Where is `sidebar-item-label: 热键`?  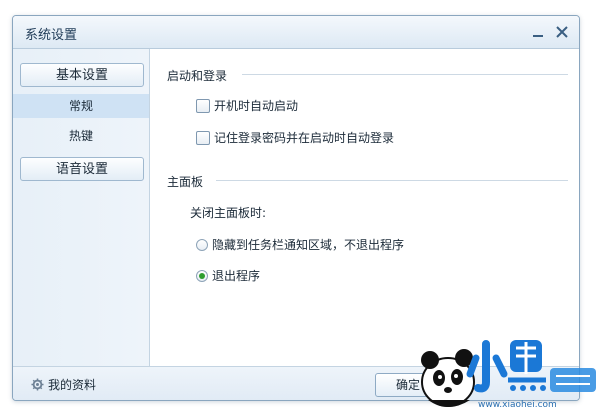 sidebar-item-label: 热键 is located at coordinates (80, 136).